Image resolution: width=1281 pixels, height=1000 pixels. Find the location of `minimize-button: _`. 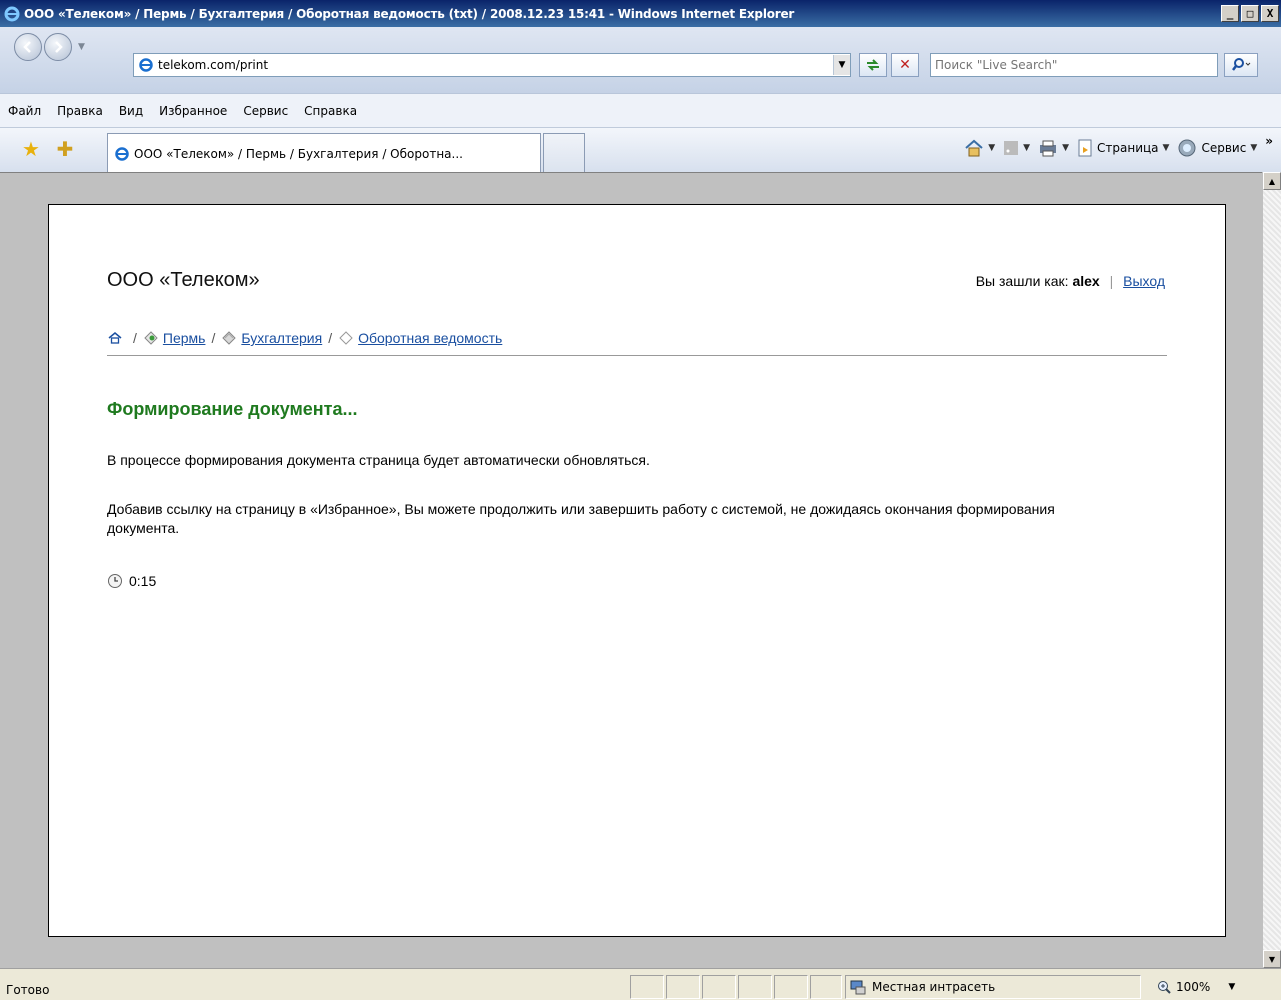

minimize-button: _ is located at coordinates (1230, 13).